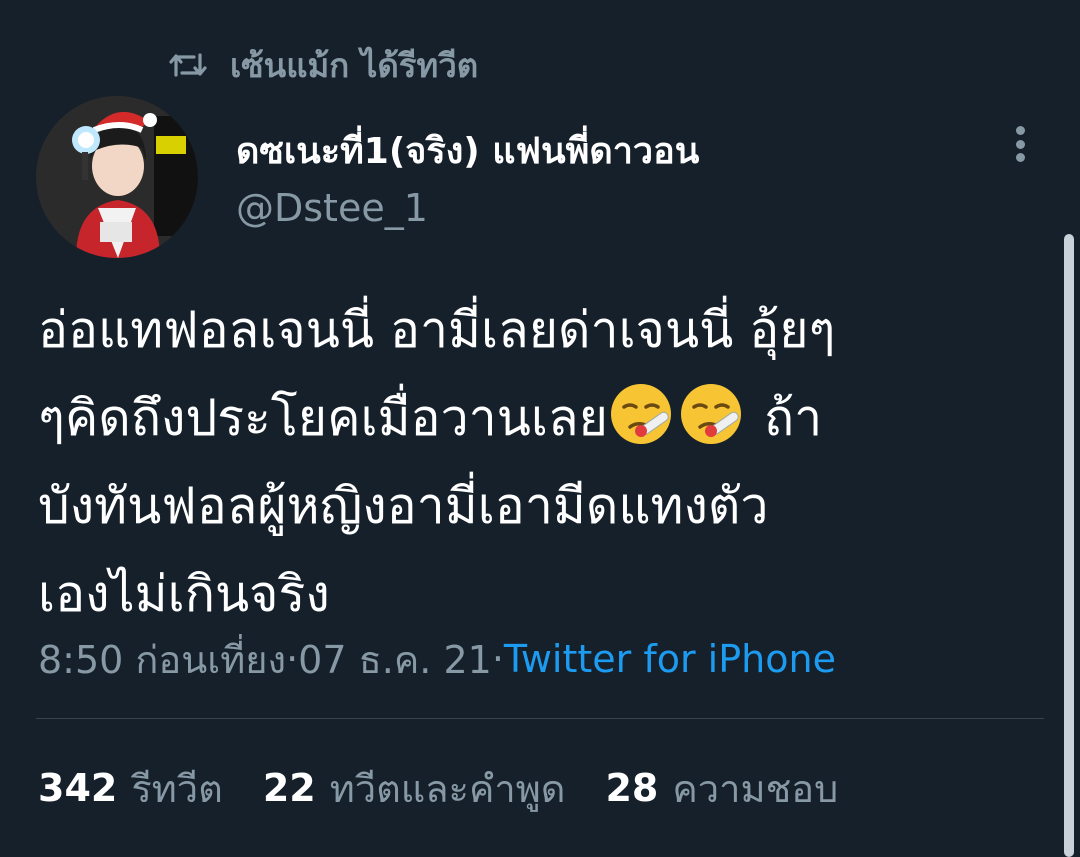 This screenshot has width=1080, height=857. Describe the element at coordinates (785, 418) in the screenshot. I see `tweet-text-segment: ถ้า` at that location.